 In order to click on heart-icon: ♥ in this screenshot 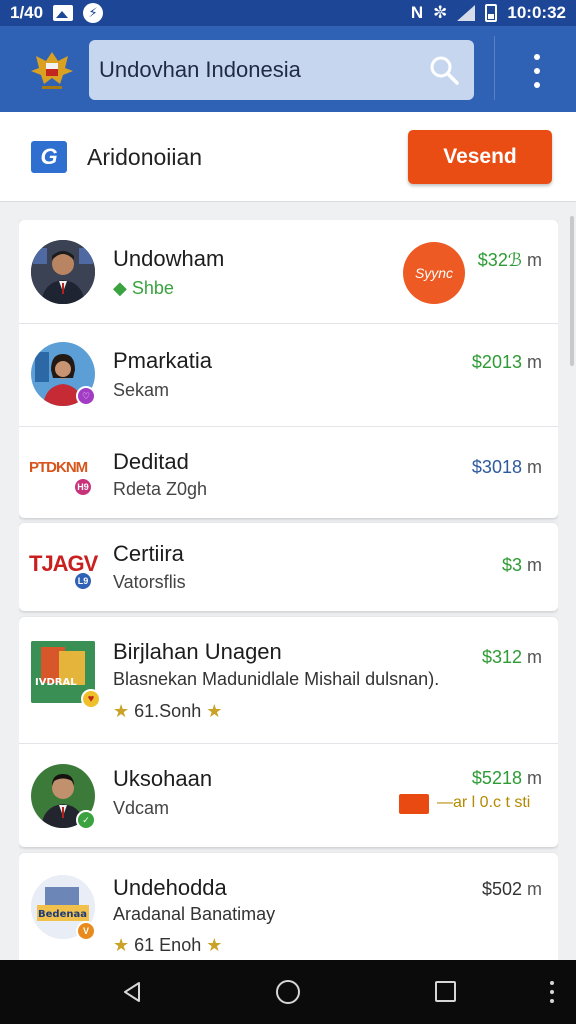, I will do `click(91, 699)`.